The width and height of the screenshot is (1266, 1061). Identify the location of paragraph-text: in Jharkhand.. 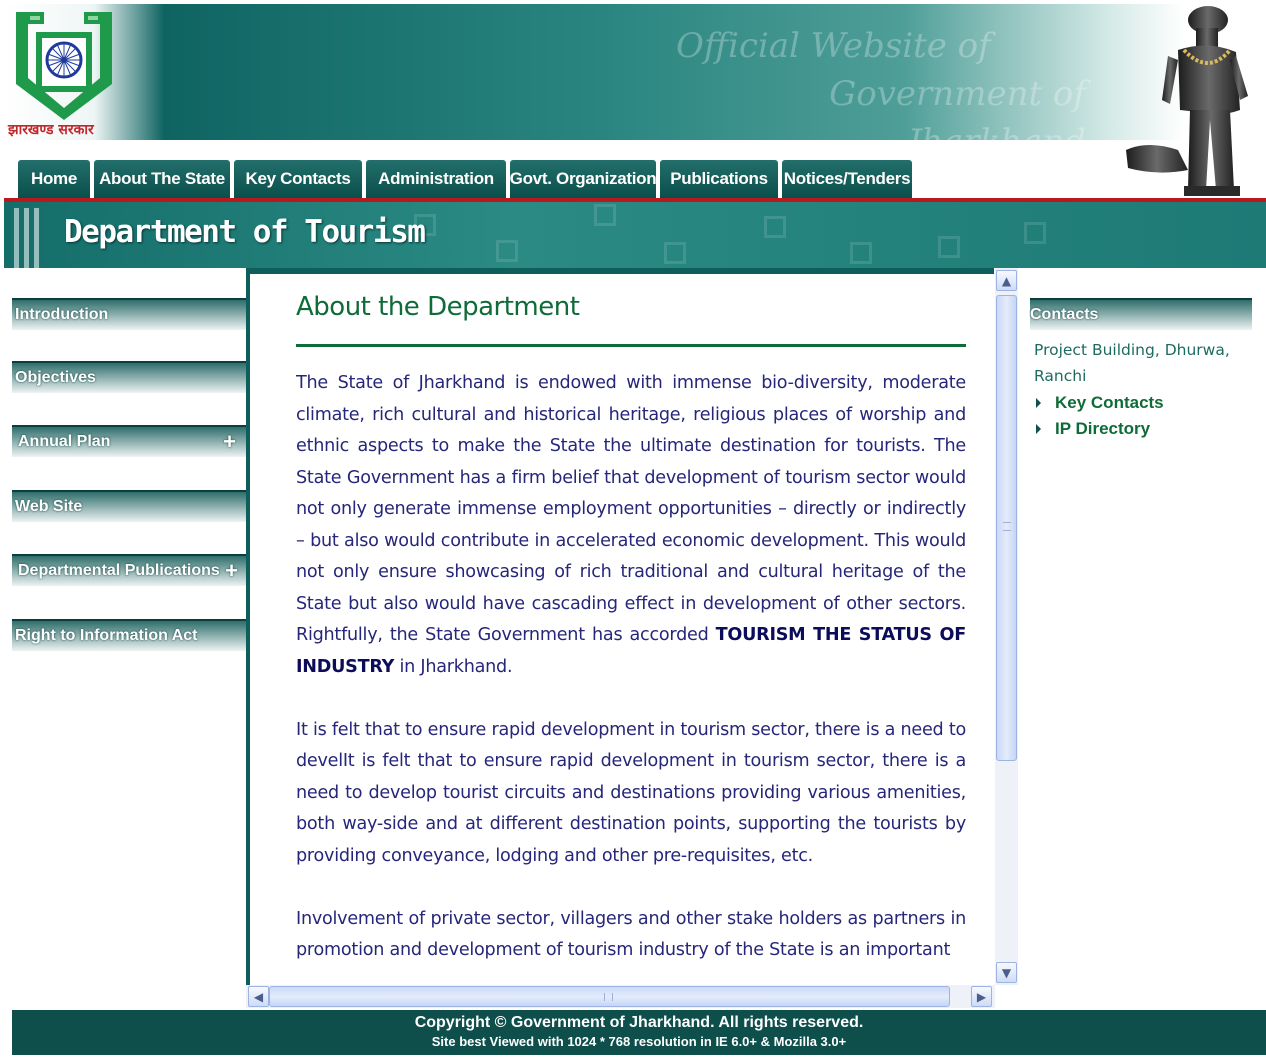
(453, 666).